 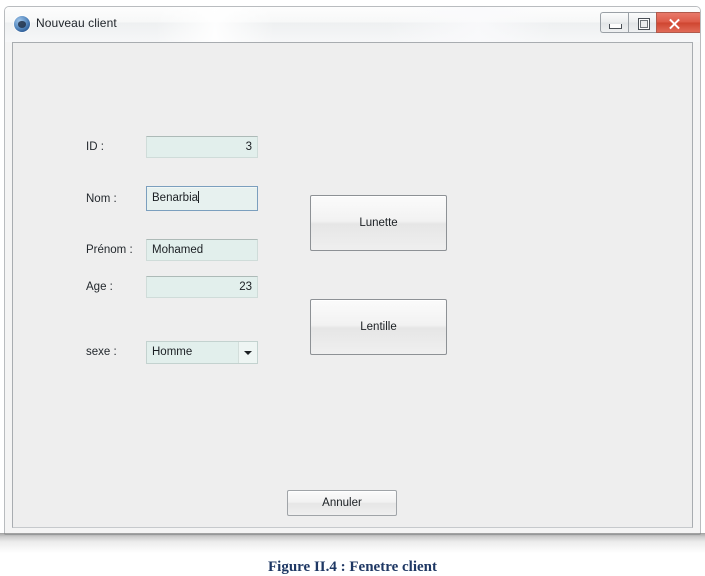 I want to click on input-id: 3, so click(x=202, y=147).